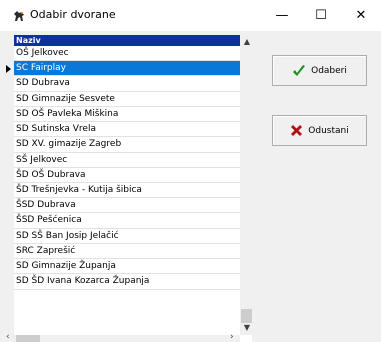  I want to click on table-row: SC Fairplay, so click(122, 69).